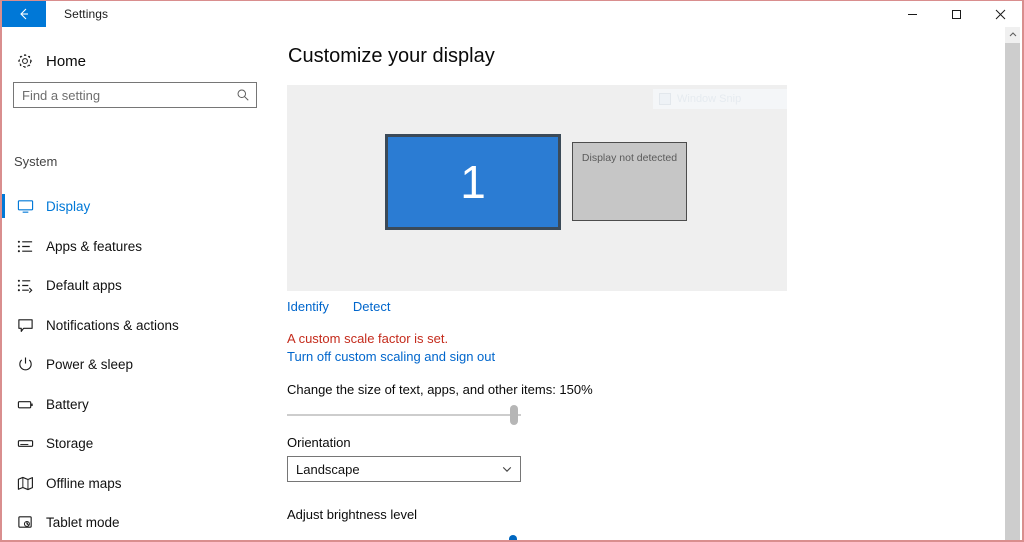 The width and height of the screenshot is (1024, 542). Describe the element at coordinates (112, 325) in the screenshot. I see `sidebar-item-label: Notifications & actions` at that location.